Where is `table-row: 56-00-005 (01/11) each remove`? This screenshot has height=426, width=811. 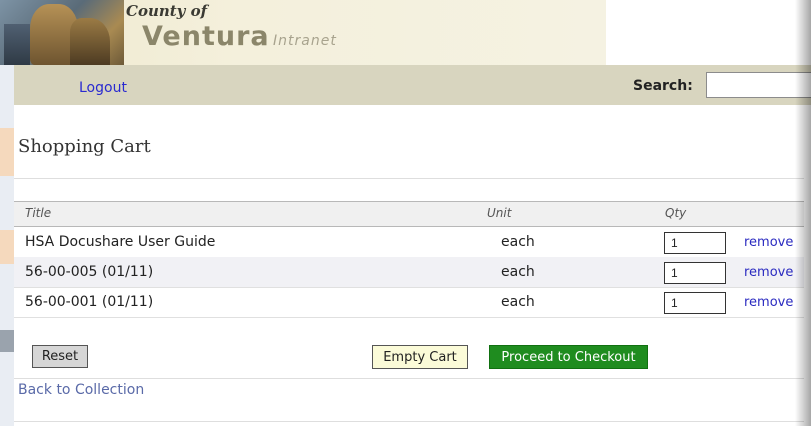
table-row: 56-00-005 (01/11) each remove is located at coordinates (409, 272).